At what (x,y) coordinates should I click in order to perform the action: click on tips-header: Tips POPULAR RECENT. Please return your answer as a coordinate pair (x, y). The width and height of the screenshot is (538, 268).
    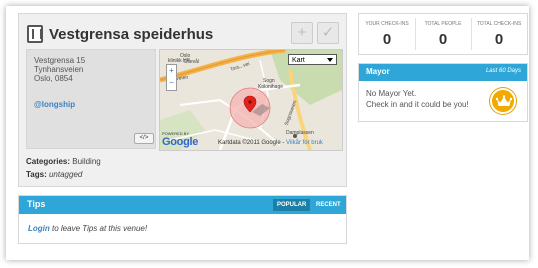
    Looking at the image, I should click on (182, 205).